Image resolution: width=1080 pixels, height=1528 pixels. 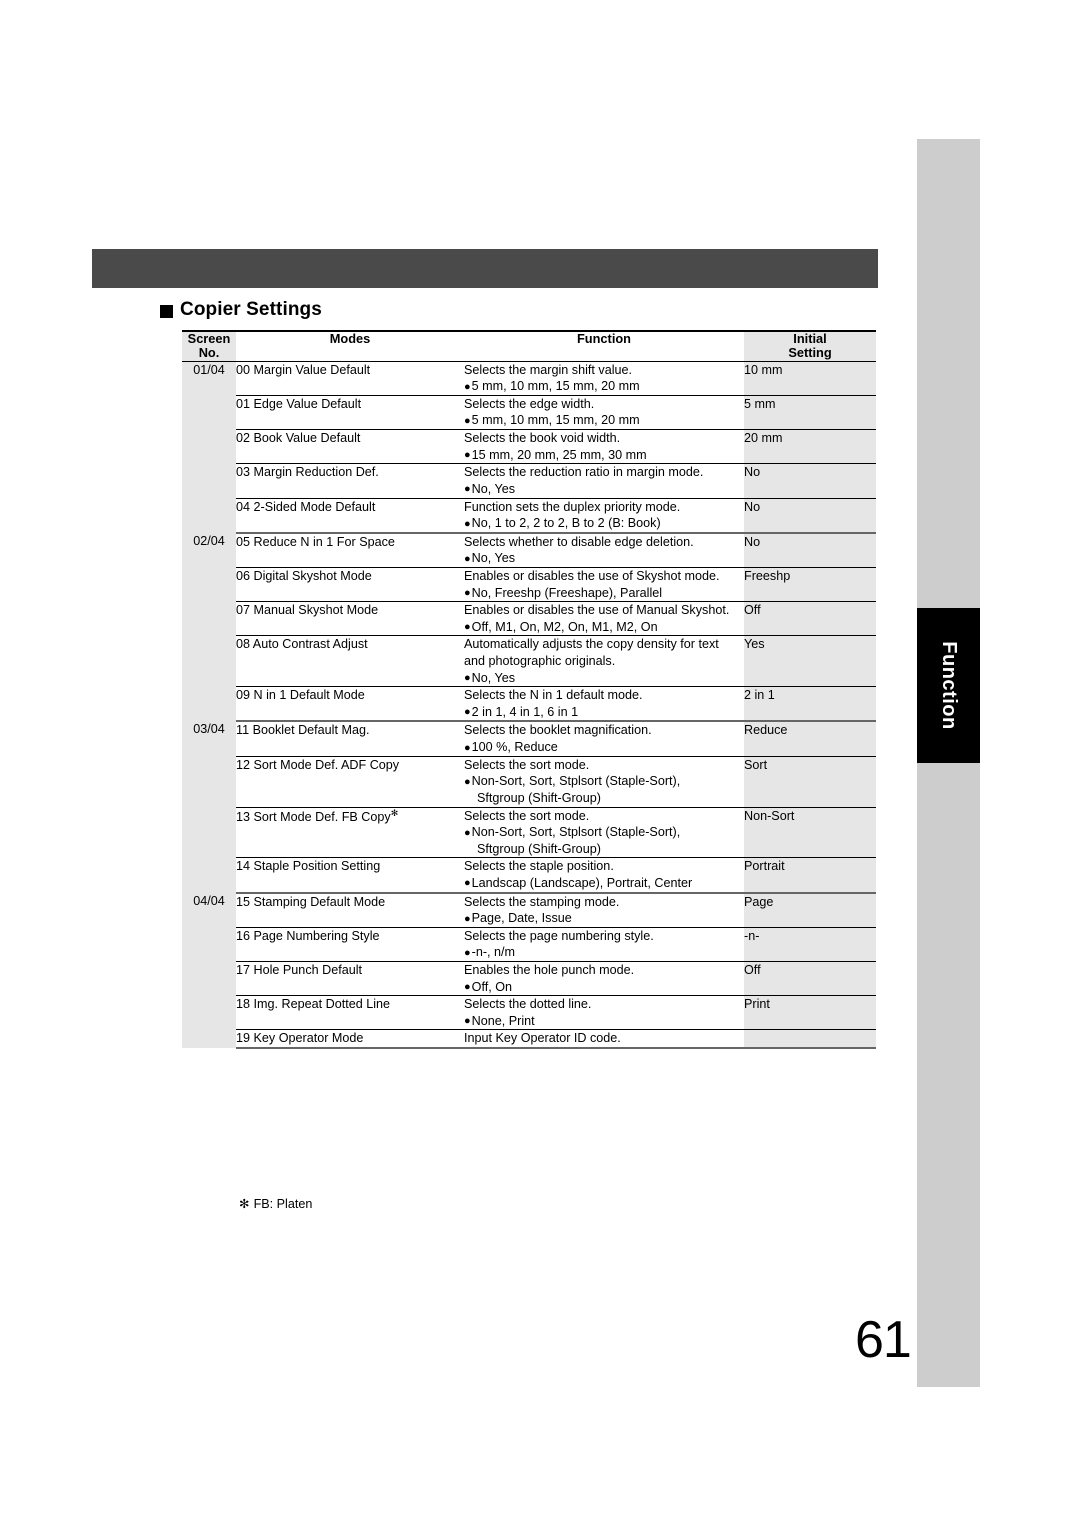 What do you see at coordinates (810, 353) in the screenshot?
I see `initial-line2: Setting` at bounding box center [810, 353].